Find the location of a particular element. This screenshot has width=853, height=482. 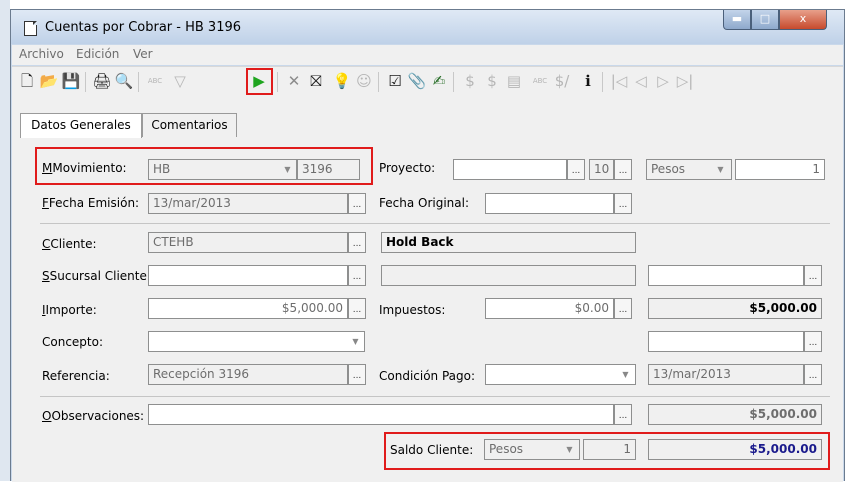

referencia-field: Recepción 3196 is located at coordinates (248, 374).